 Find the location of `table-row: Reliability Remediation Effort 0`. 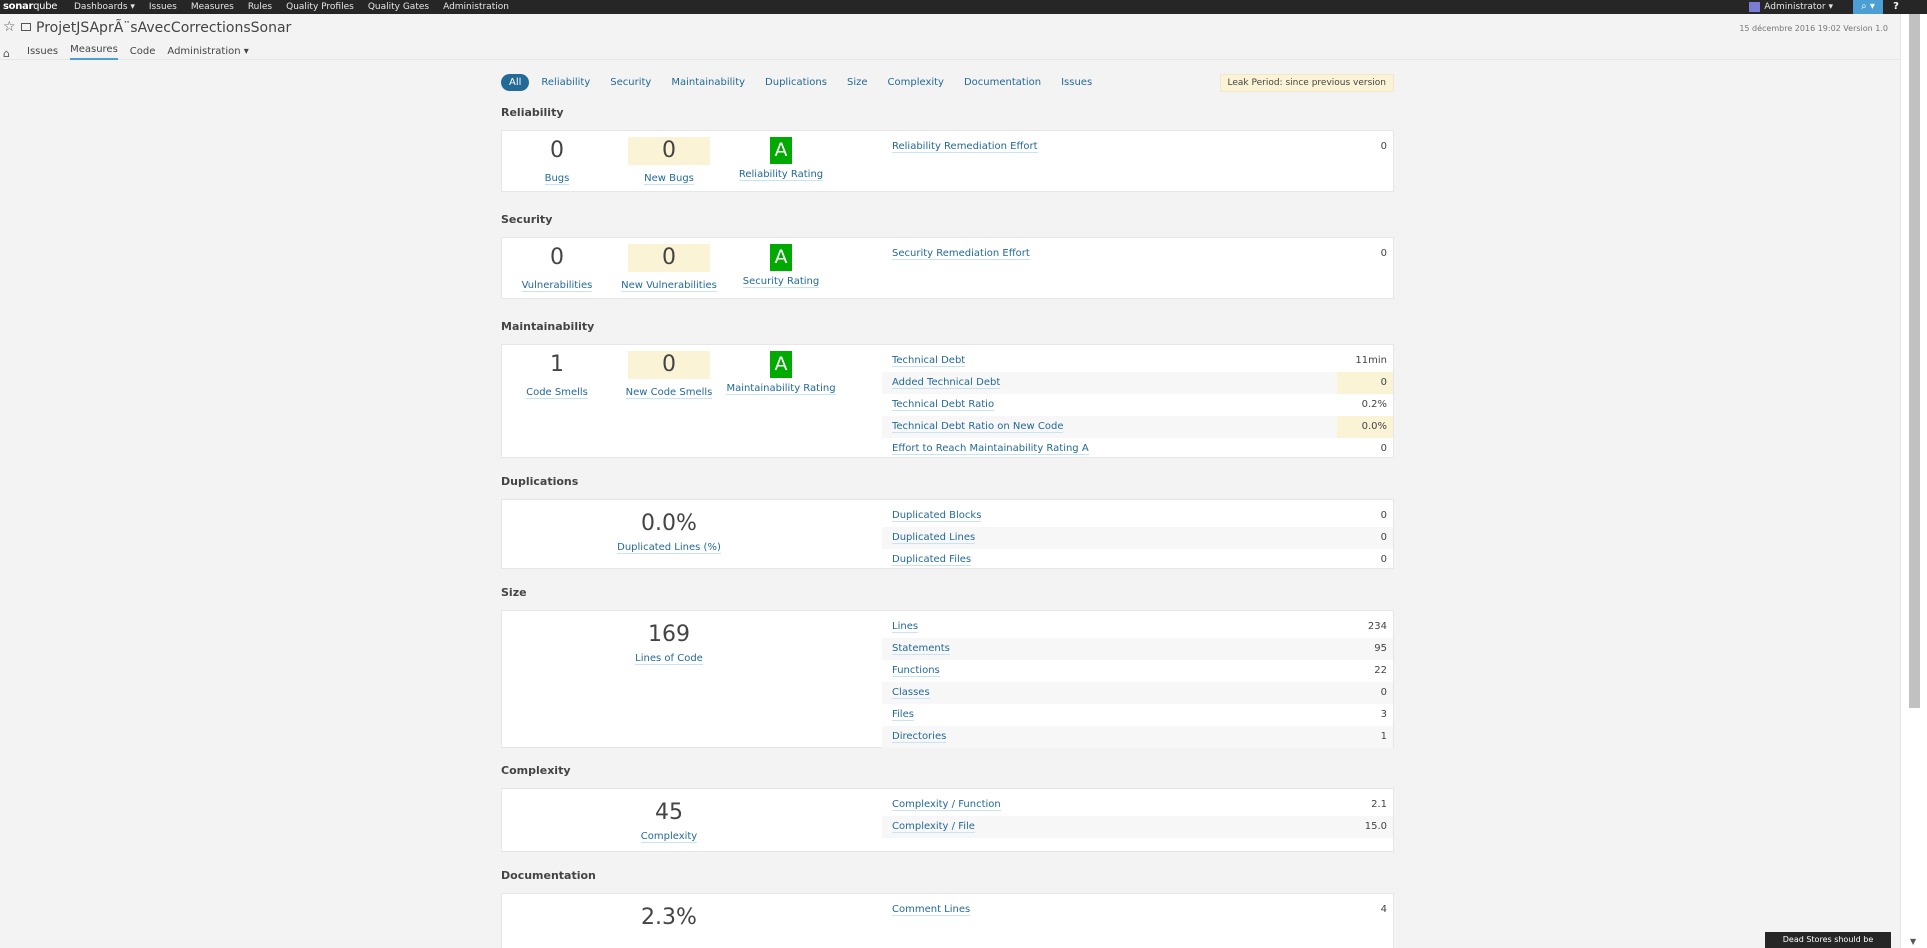

table-row: Reliability Remediation Effort 0 is located at coordinates (1137, 147).